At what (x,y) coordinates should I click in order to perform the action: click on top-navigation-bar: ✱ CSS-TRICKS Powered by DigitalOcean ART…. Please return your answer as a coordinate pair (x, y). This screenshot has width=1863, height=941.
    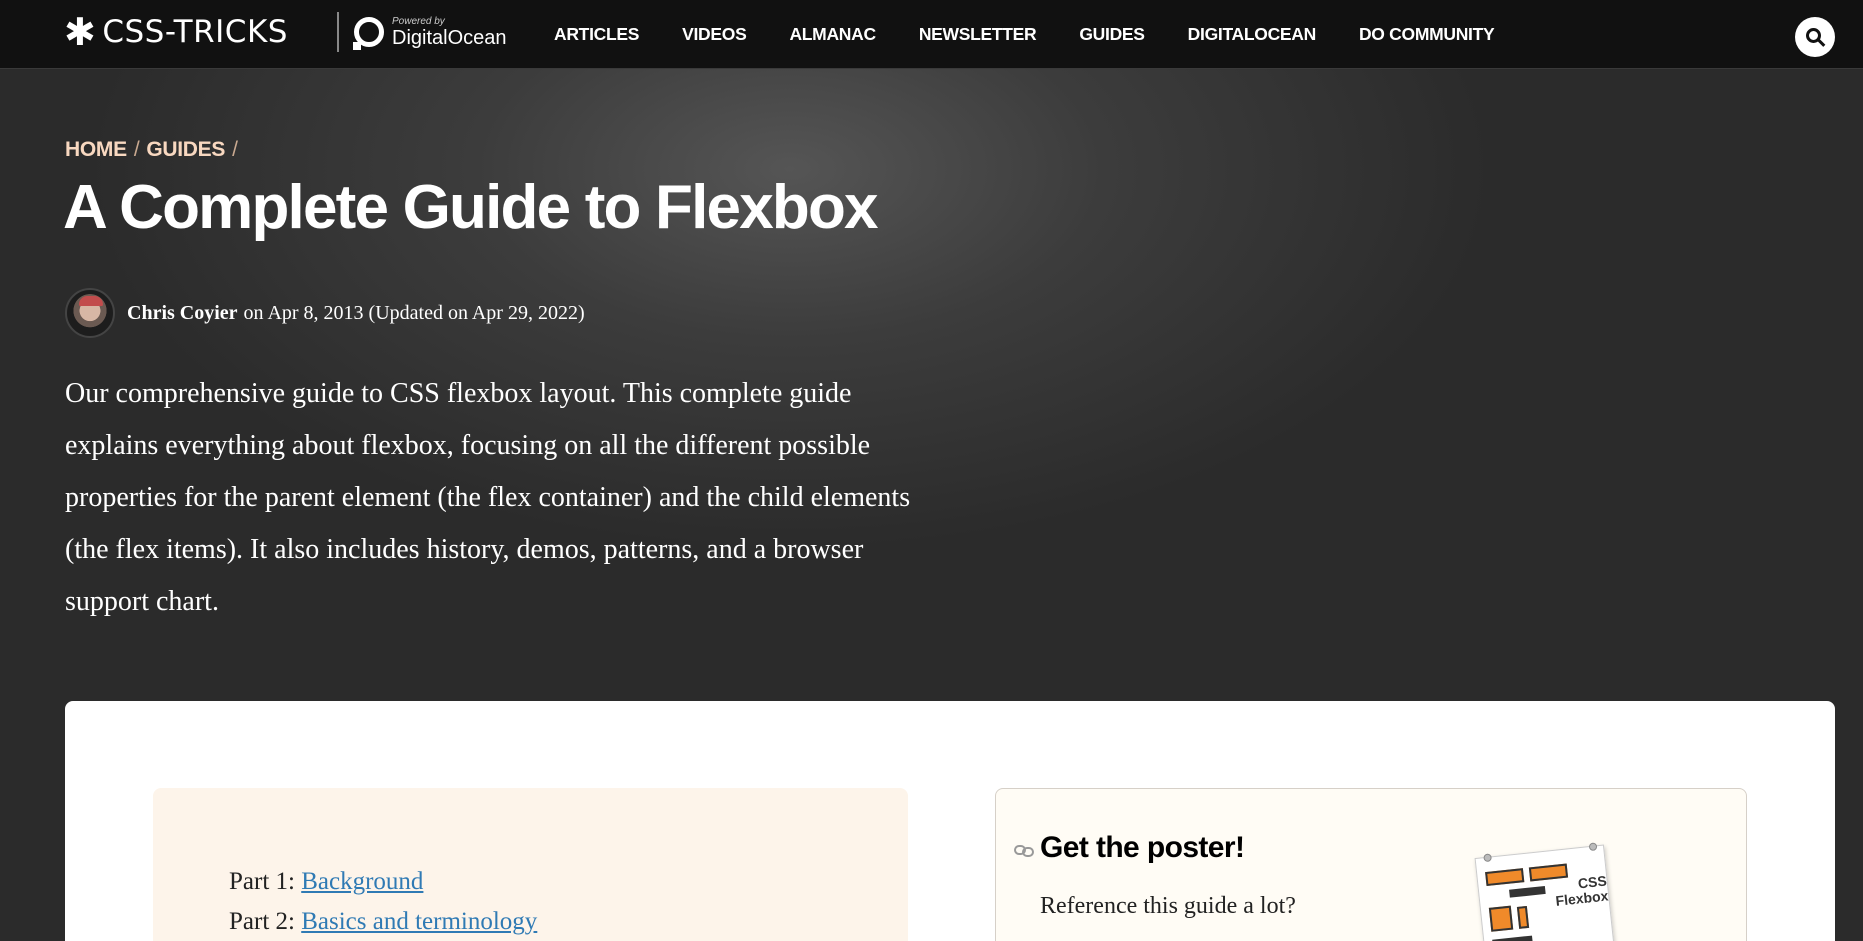
    Looking at the image, I should click on (931, 34).